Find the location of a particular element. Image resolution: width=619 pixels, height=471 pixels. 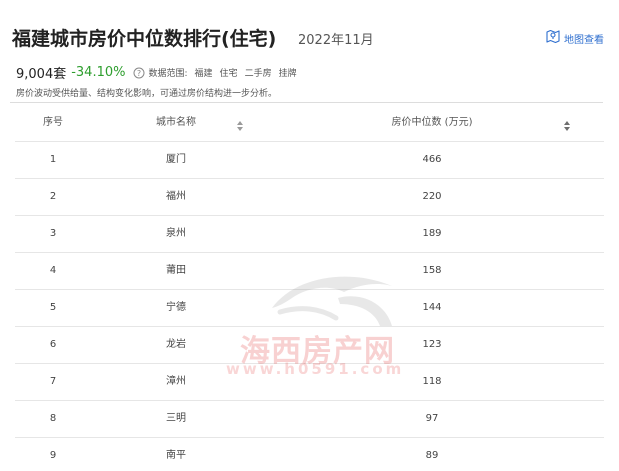

page-title: 福建城市房价中位数排行(住宅) is located at coordinates (144, 39).